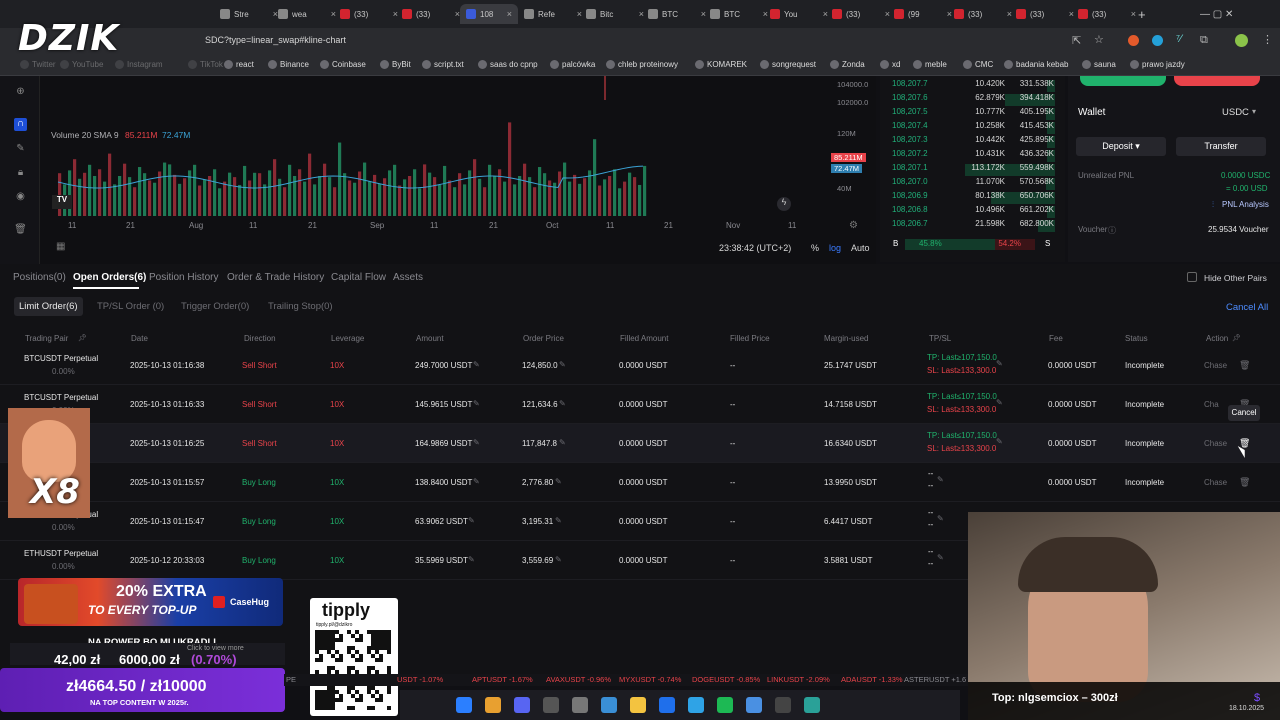  I want to click on lightning-icon: ϟ, so click(784, 204).